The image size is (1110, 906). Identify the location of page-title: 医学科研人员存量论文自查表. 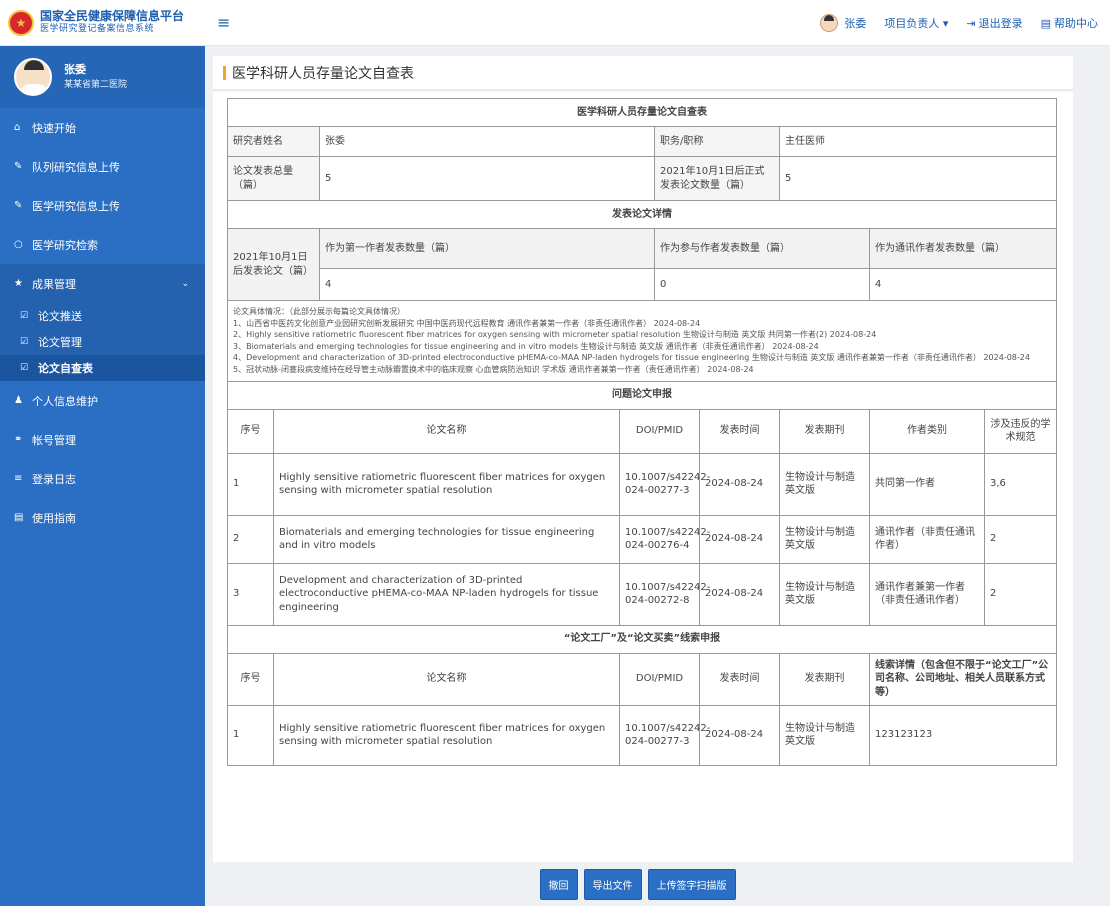
(323, 73).